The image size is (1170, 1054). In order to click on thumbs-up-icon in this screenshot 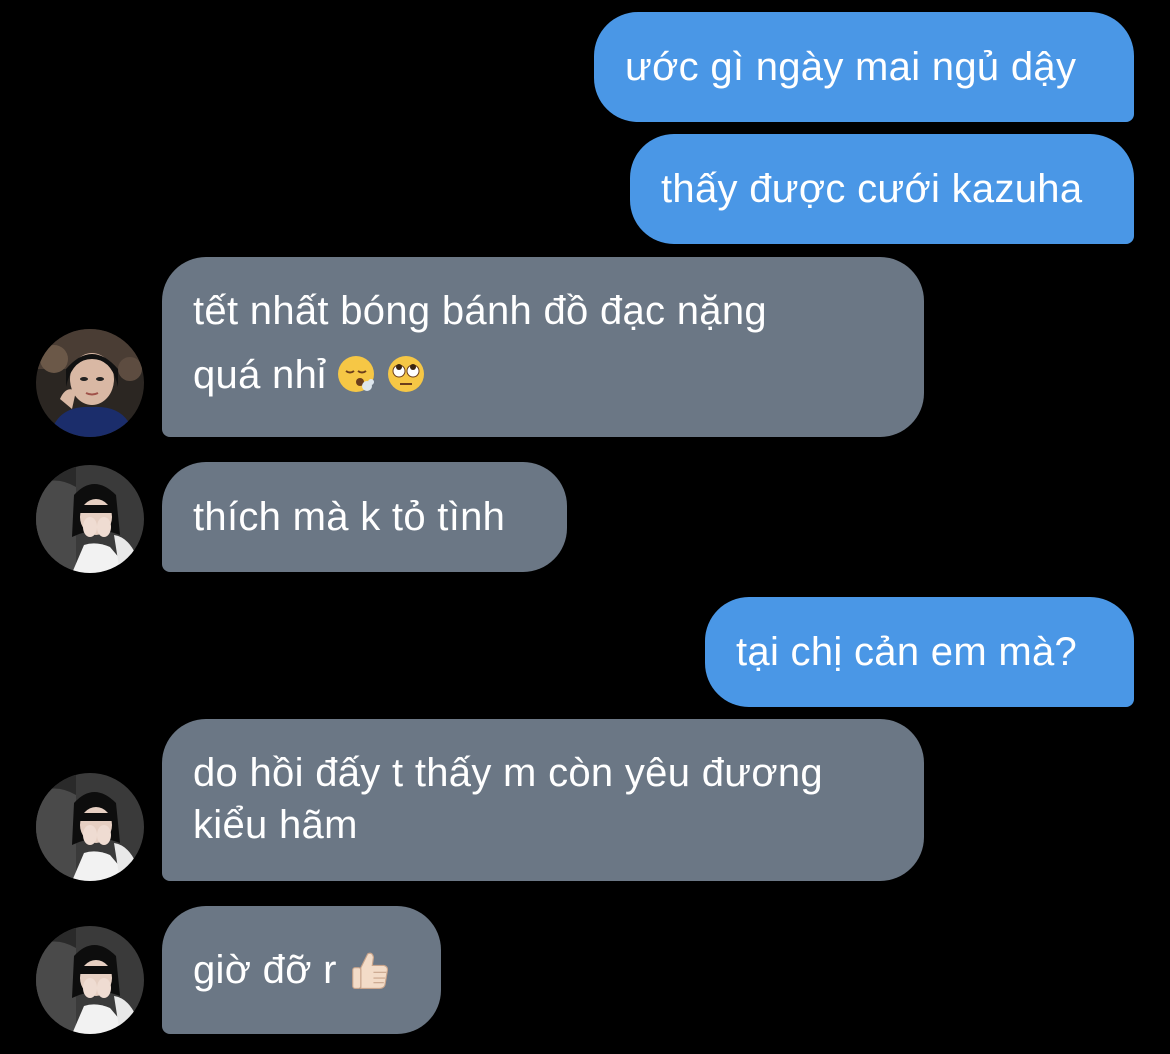, I will do `click(370, 970)`.